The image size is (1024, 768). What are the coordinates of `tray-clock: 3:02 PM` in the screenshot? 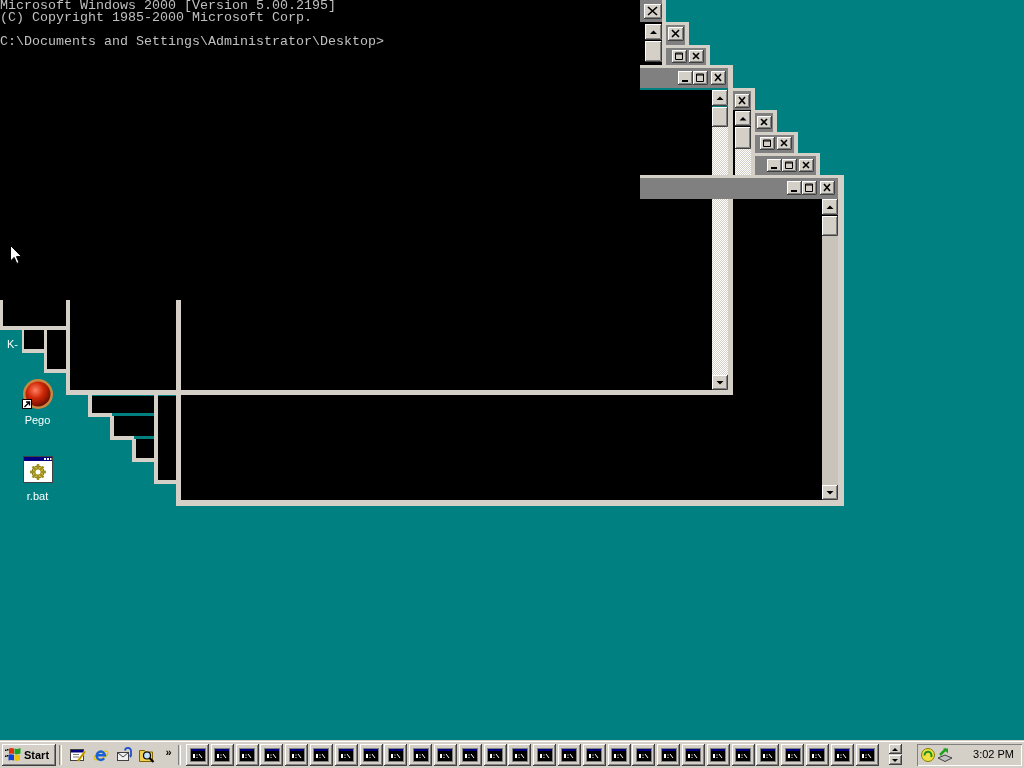 It's located at (993, 754).